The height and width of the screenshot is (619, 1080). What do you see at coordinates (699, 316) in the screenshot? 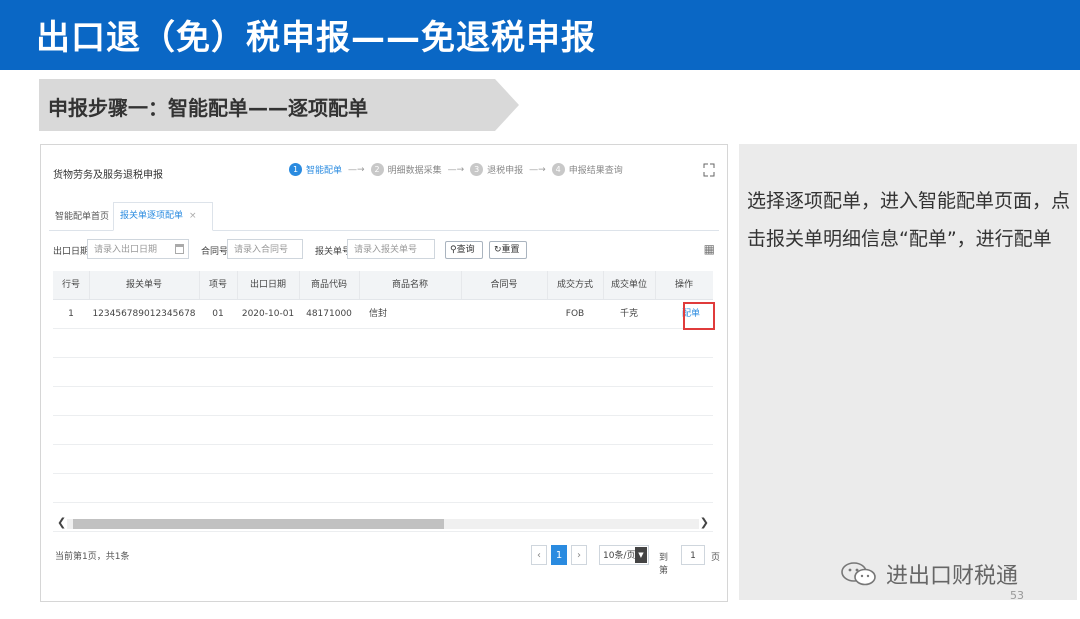
I see `highlight-box` at bounding box center [699, 316].